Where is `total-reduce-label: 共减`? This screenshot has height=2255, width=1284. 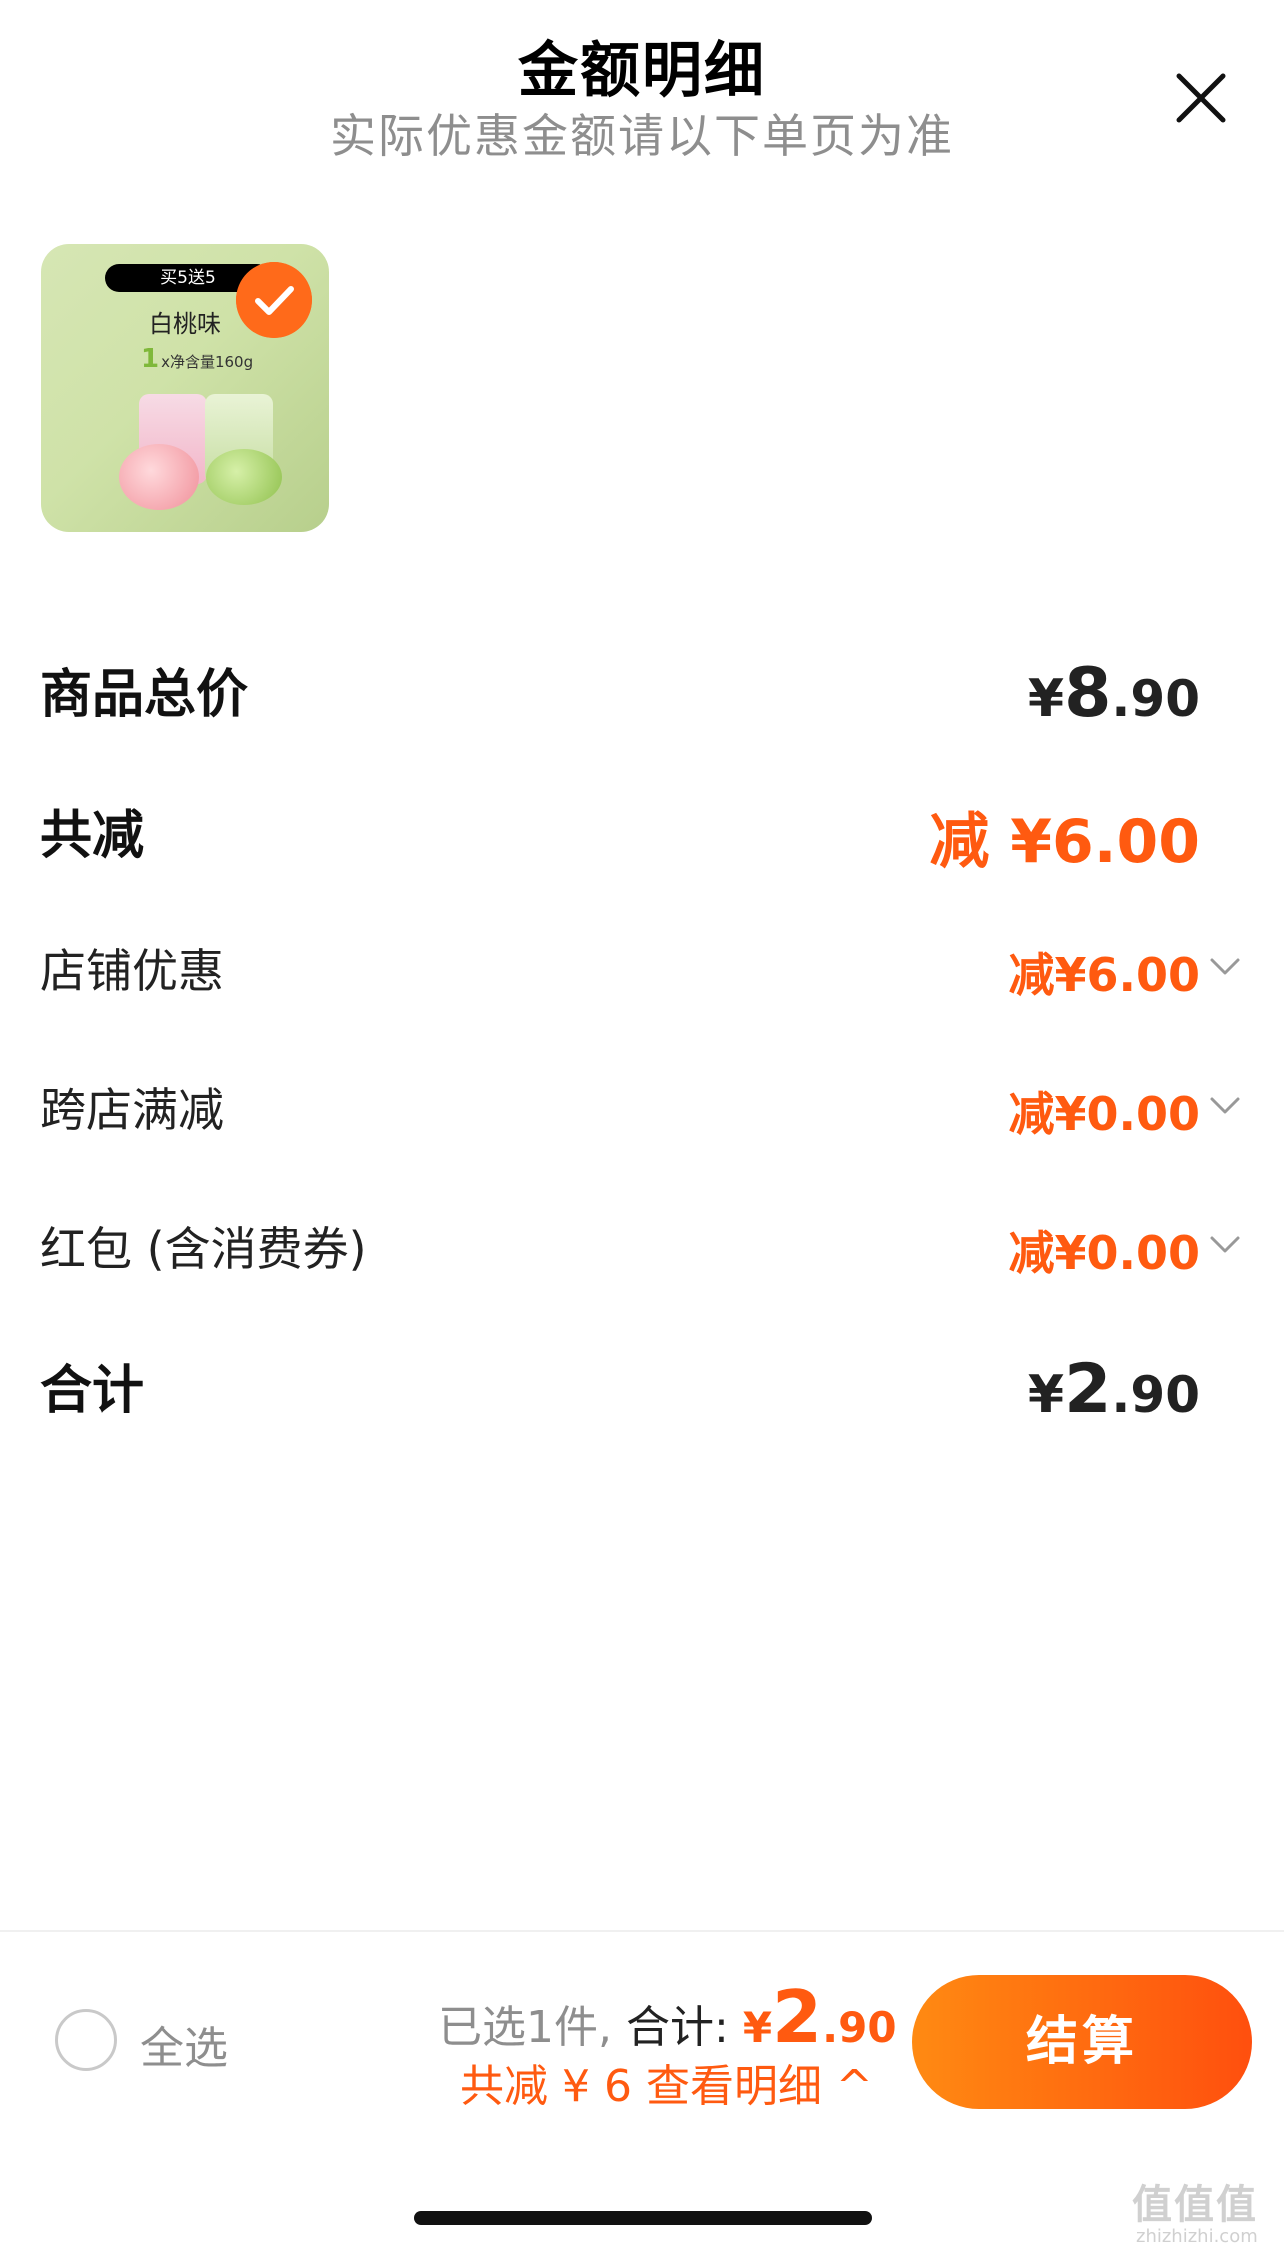
total-reduce-label: 共减 is located at coordinates (92, 836).